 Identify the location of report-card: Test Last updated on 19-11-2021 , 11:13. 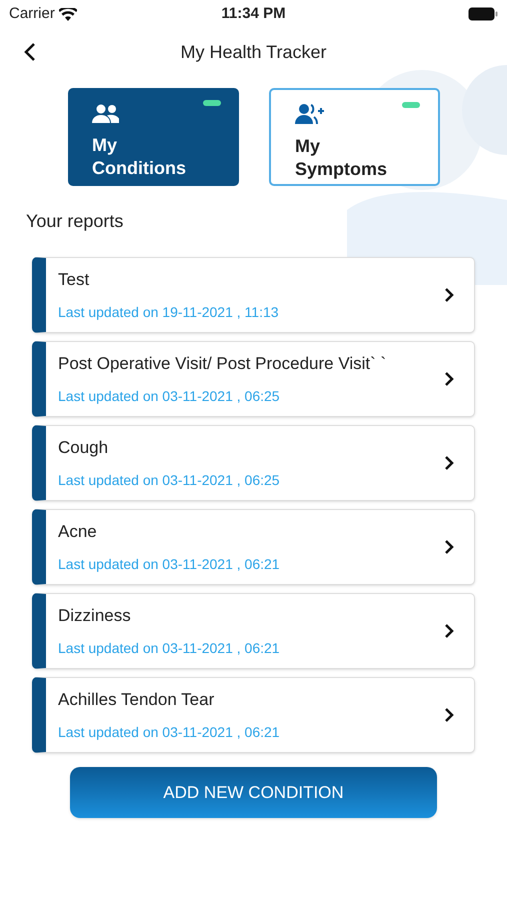
(253, 295).